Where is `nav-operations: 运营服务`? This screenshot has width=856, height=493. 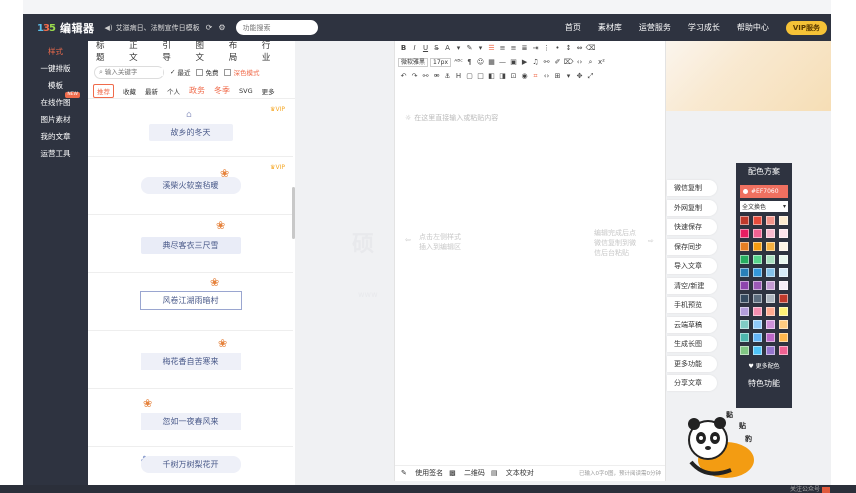
nav-operations: 运营服务 is located at coordinates (655, 27).